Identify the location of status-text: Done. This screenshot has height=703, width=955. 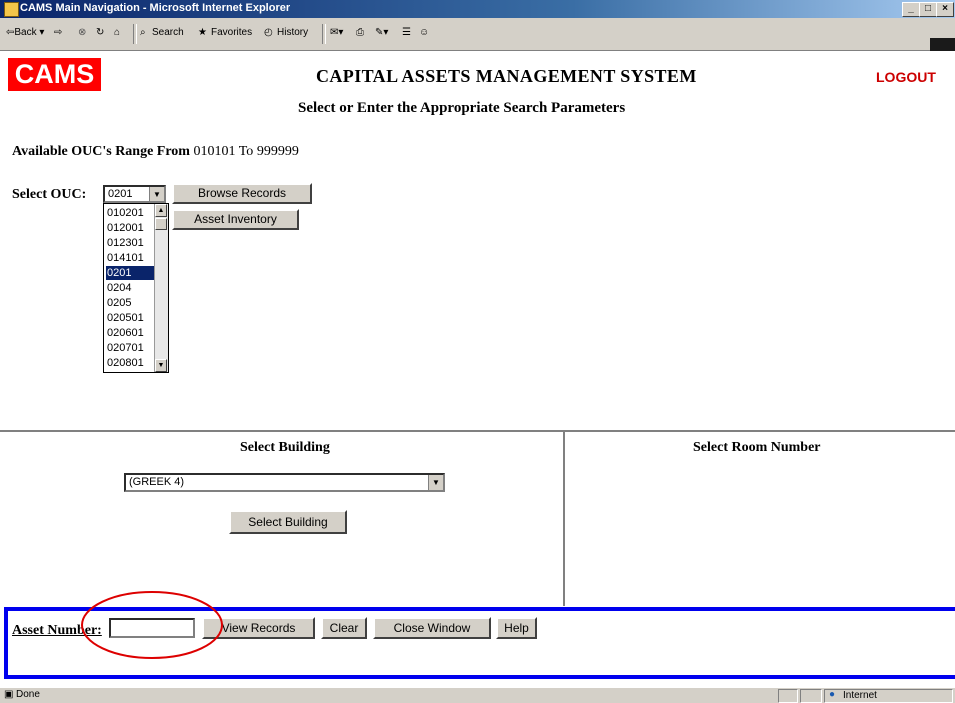
(28, 694).